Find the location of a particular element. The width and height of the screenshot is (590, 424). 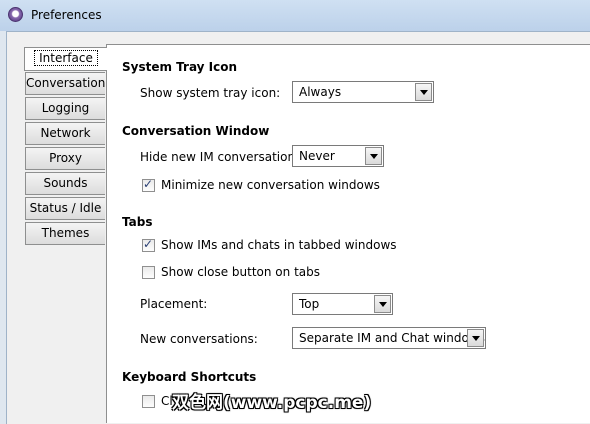

placement-select: Top is located at coordinates (342, 304).